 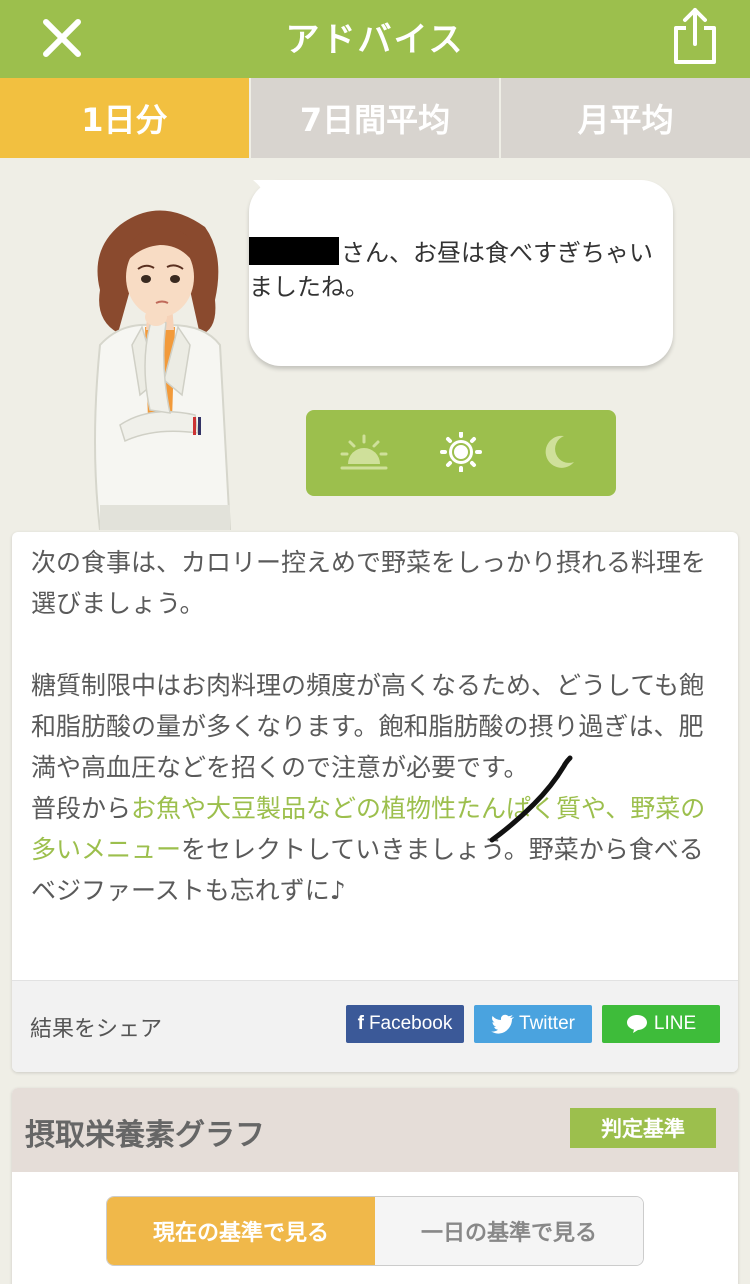 I want to click on sun-icon, so click(x=461, y=452).